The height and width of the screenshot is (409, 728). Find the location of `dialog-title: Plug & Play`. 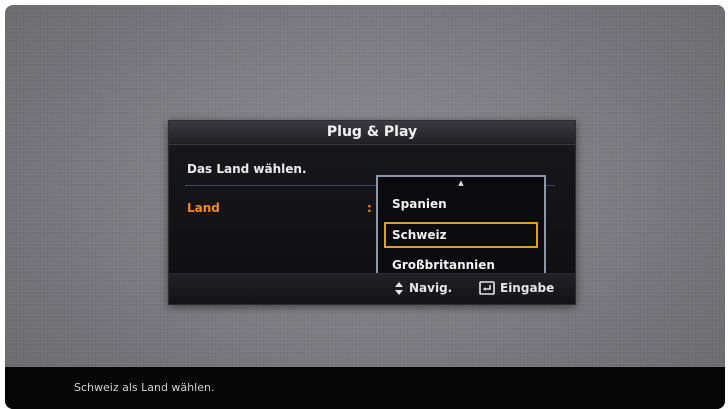

dialog-title: Plug & Play is located at coordinates (372, 133).